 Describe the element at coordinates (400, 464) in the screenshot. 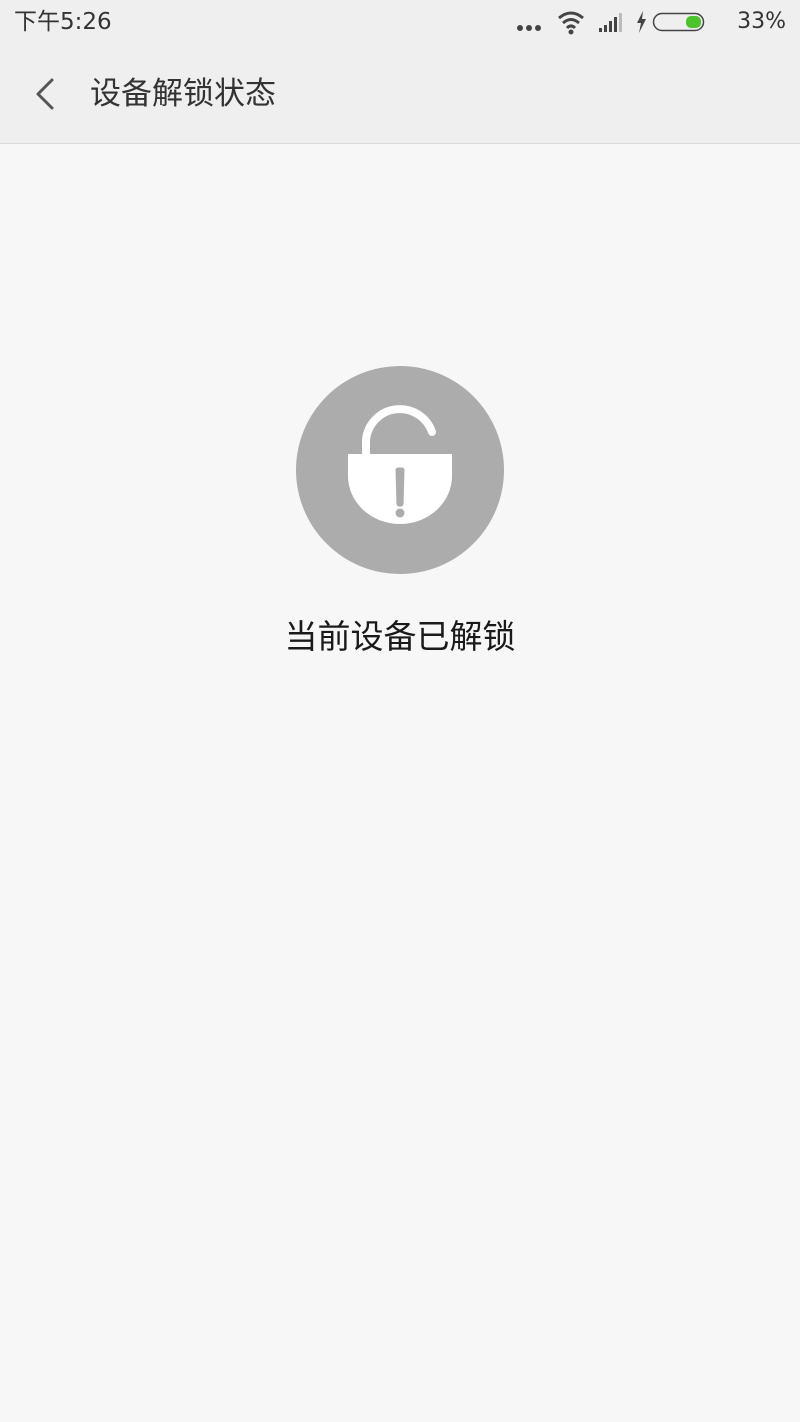

I see `unlocked-padlock-warning-icon` at that location.